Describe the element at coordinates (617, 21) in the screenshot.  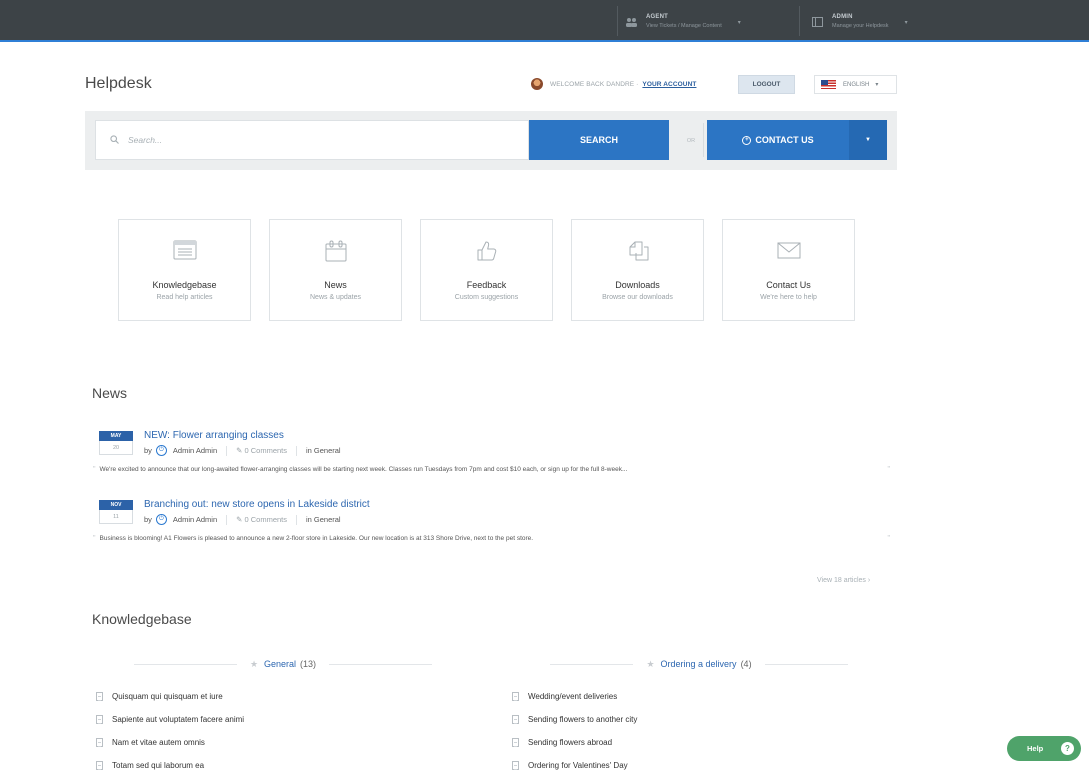
I see `topbar-divider` at that location.